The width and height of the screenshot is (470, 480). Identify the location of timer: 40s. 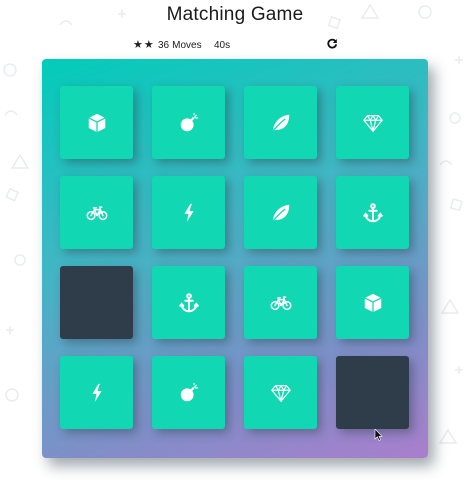
(222, 45).